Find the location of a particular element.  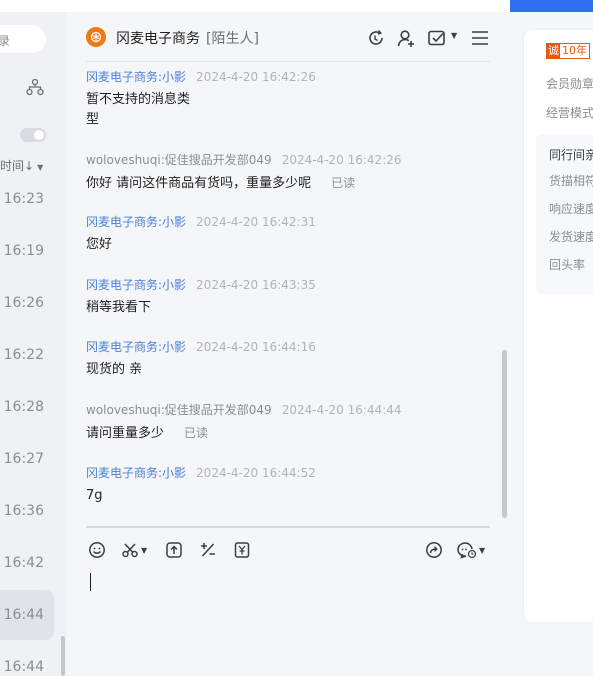

message-time: 2024-4-20 16:44:52 is located at coordinates (256, 473).